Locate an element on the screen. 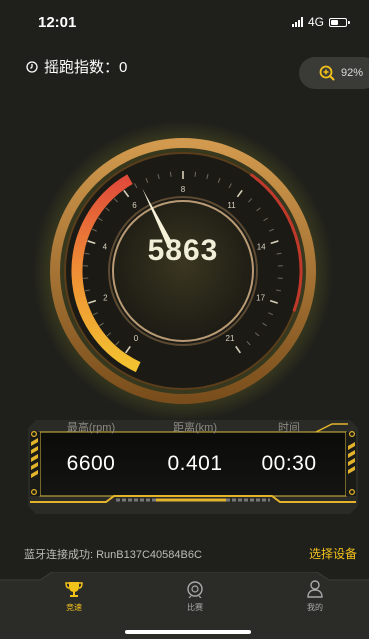 The height and width of the screenshot is (639, 369). stat-label-time: 时间 is located at coordinates (289, 428).